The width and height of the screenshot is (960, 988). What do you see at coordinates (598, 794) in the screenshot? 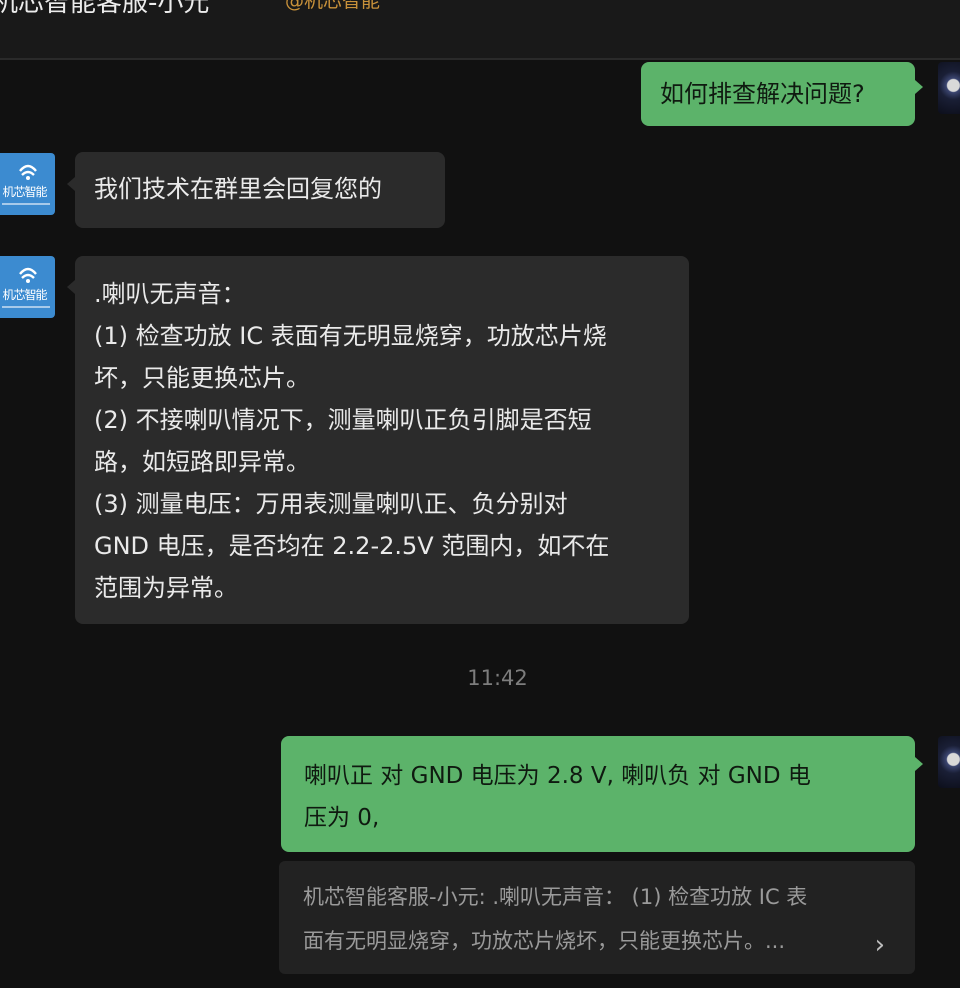
I see `message-bubble-self: 喇叭正 对 GND 电压为 2.8 V, 喇叭负 对 GND 电 压为 0,` at bounding box center [598, 794].